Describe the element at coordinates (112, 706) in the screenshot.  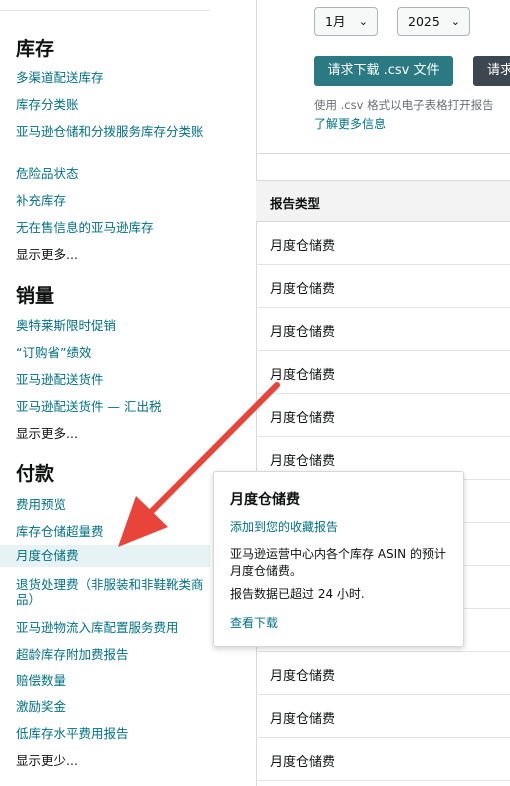
I see `sidebar-item-incentives: 激励奖金` at that location.